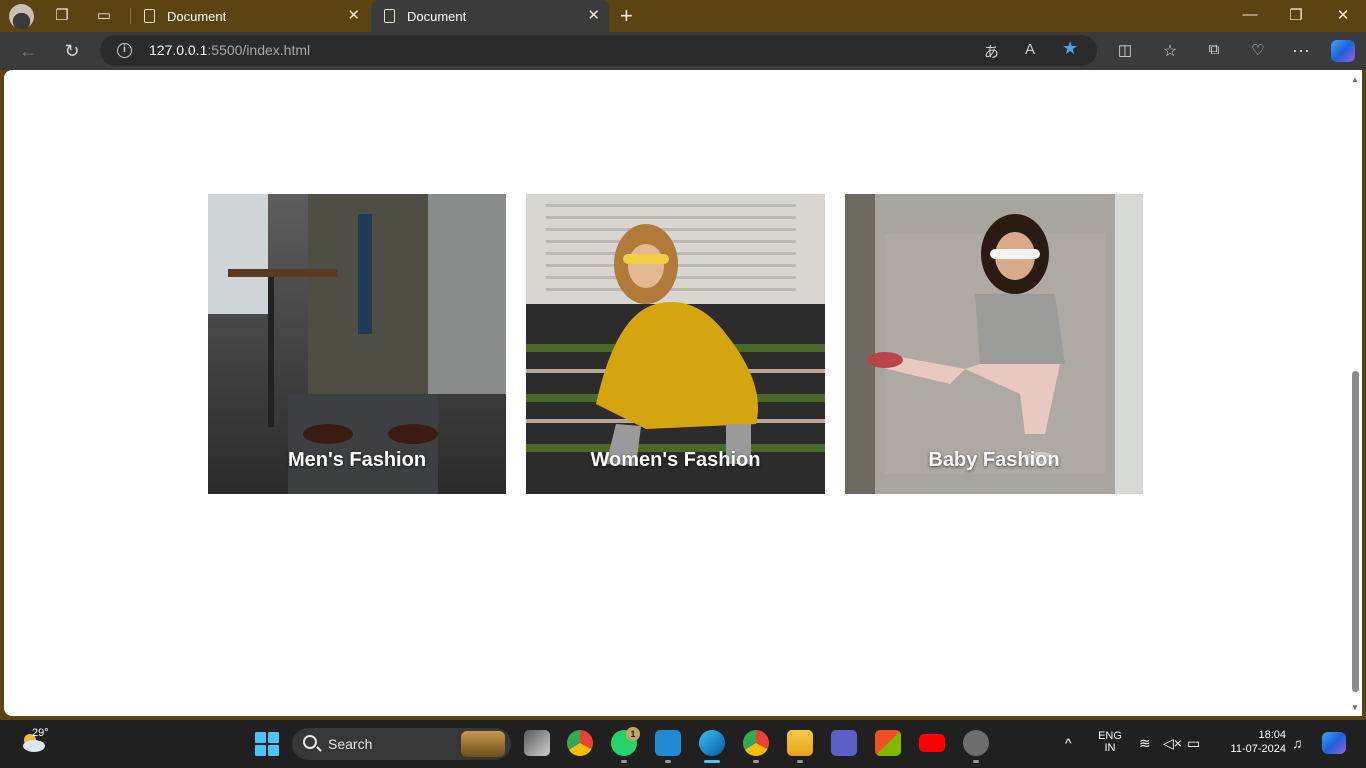  Describe the element at coordinates (1250, 14) in the screenshot. I see `minimize-button: —` at that location.